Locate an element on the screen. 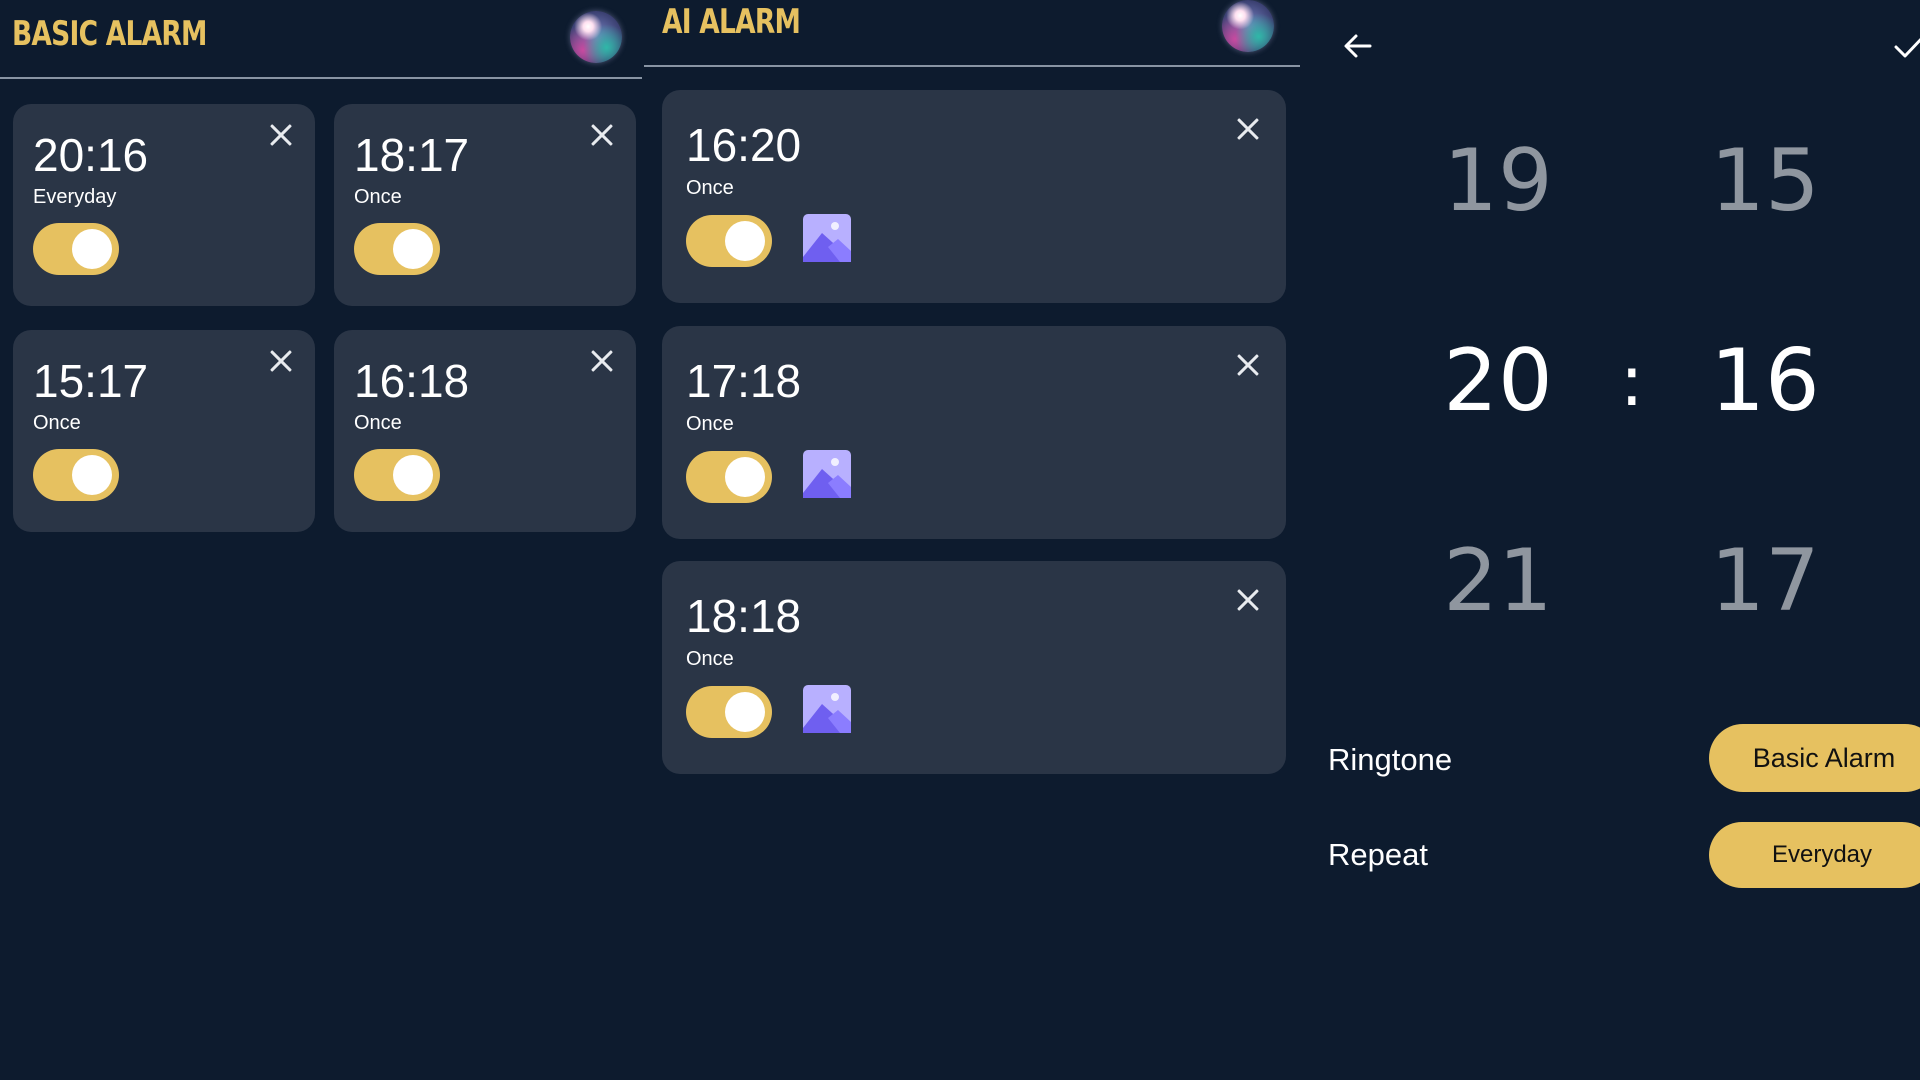  alarm-time: 16:18 is located at coordinates (412, 381).